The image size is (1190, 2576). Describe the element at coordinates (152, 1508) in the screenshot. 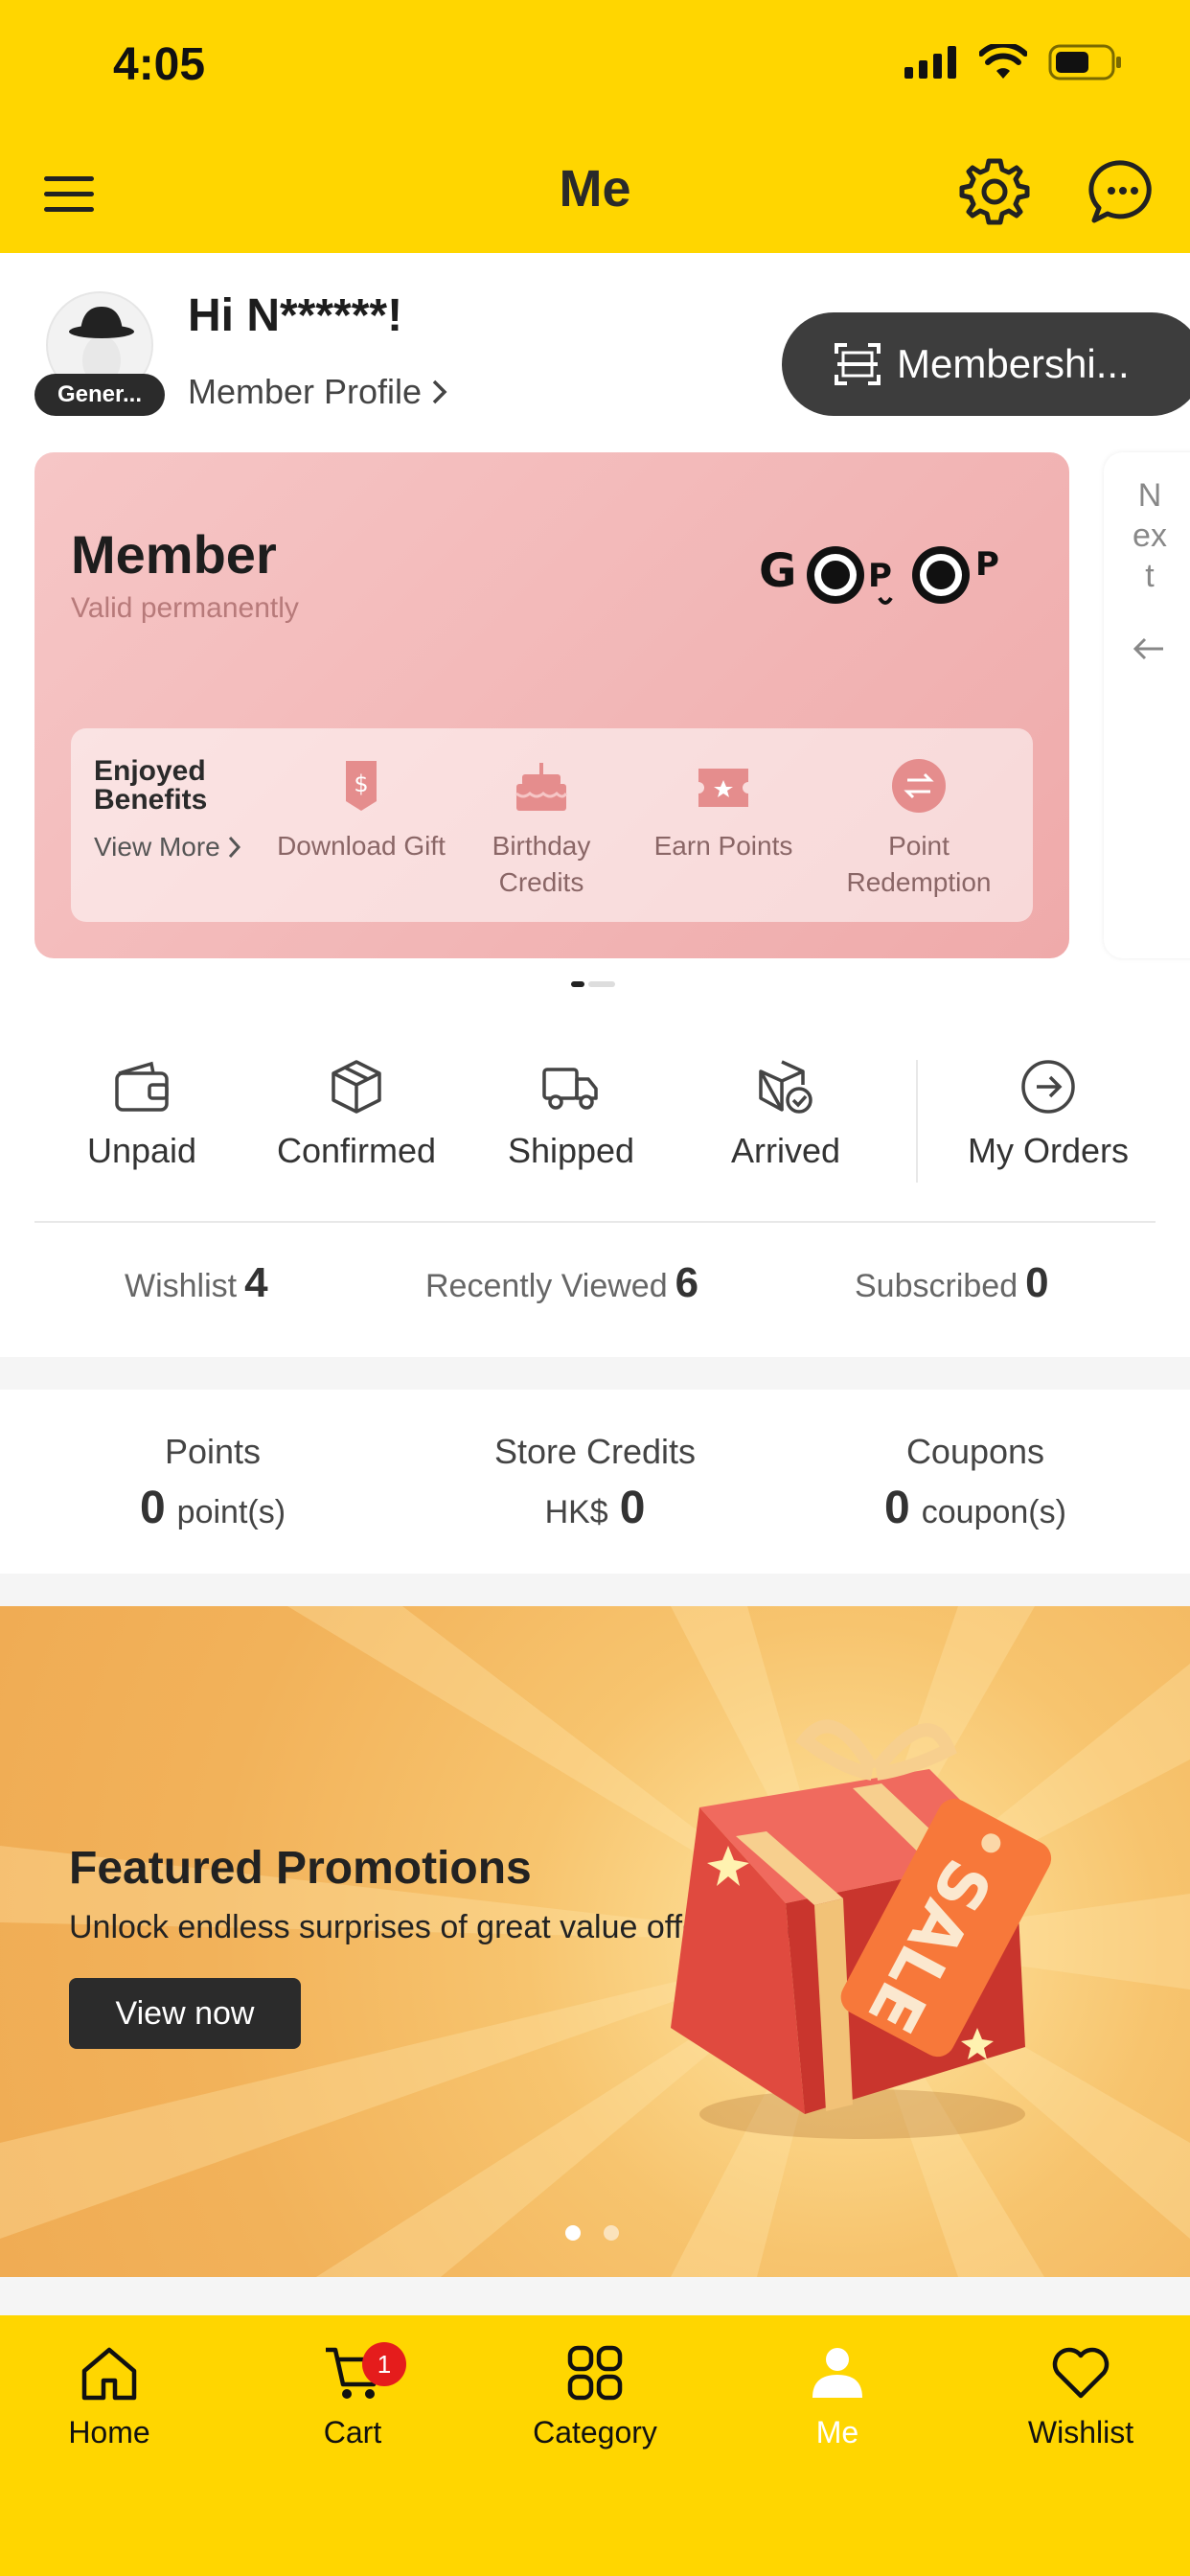

I see `points-value: 0` at that location.